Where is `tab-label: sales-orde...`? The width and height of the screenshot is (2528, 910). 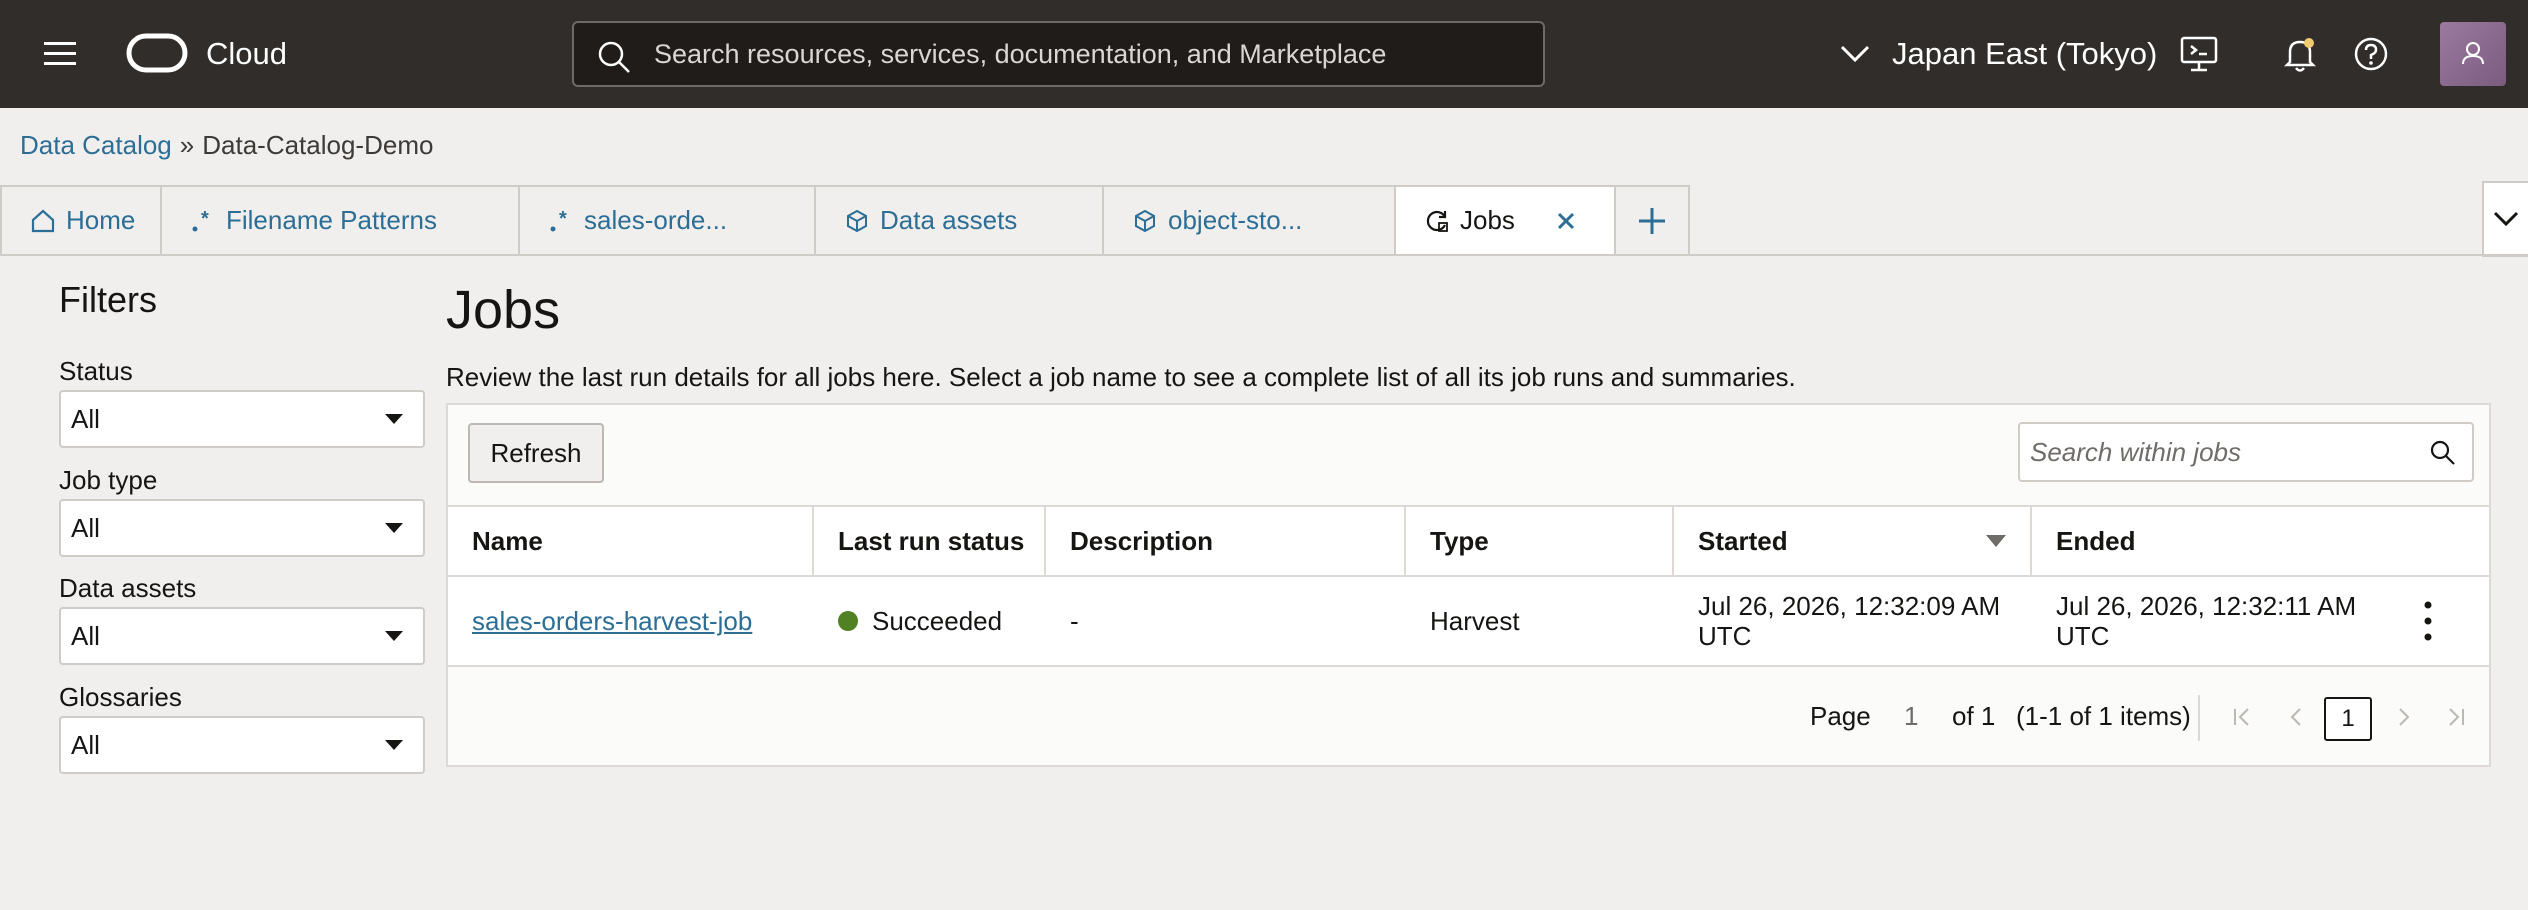
tab-label: sales-orde... is located at coordinates (656, 220).